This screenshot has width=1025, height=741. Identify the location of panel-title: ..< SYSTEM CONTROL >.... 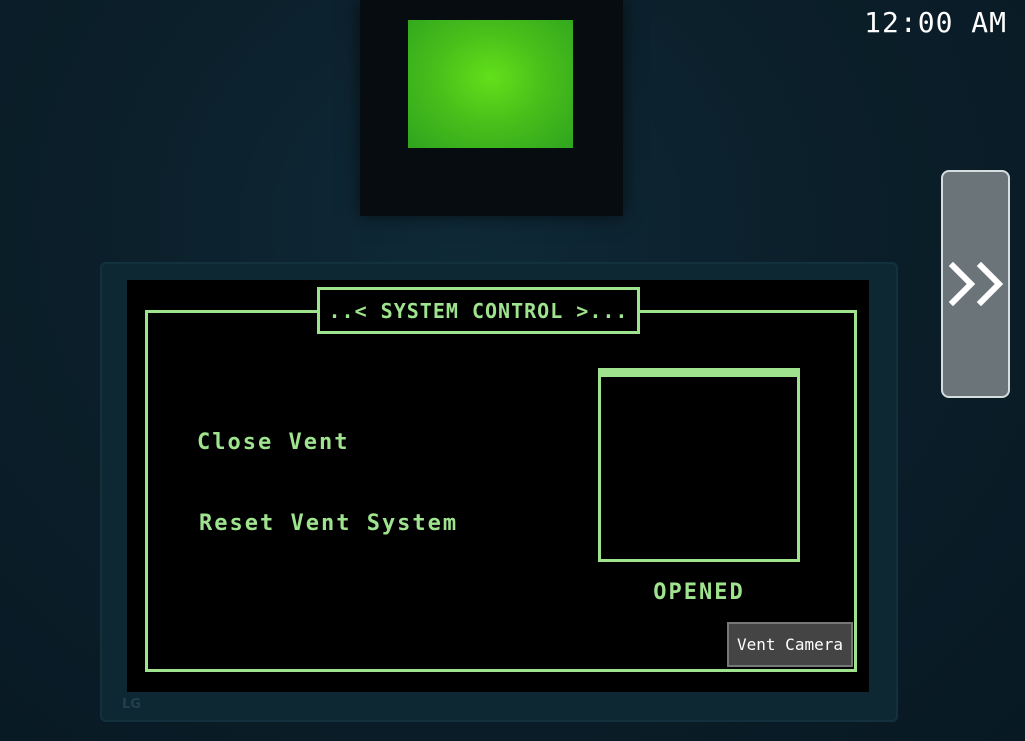
(478, 310).